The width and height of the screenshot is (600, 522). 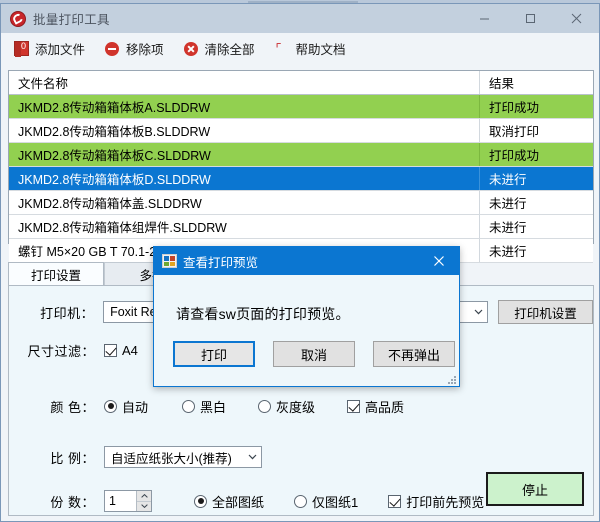 I want to click on size-filter-row: 尺寸过滤： A4, so click(x=76, y=350).